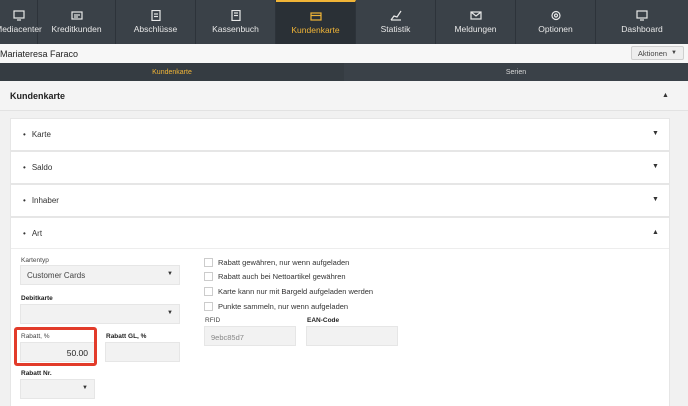 The image size is (688, 406). I want to click on rfid-input: 9ebc85d7, so click(250, 336).